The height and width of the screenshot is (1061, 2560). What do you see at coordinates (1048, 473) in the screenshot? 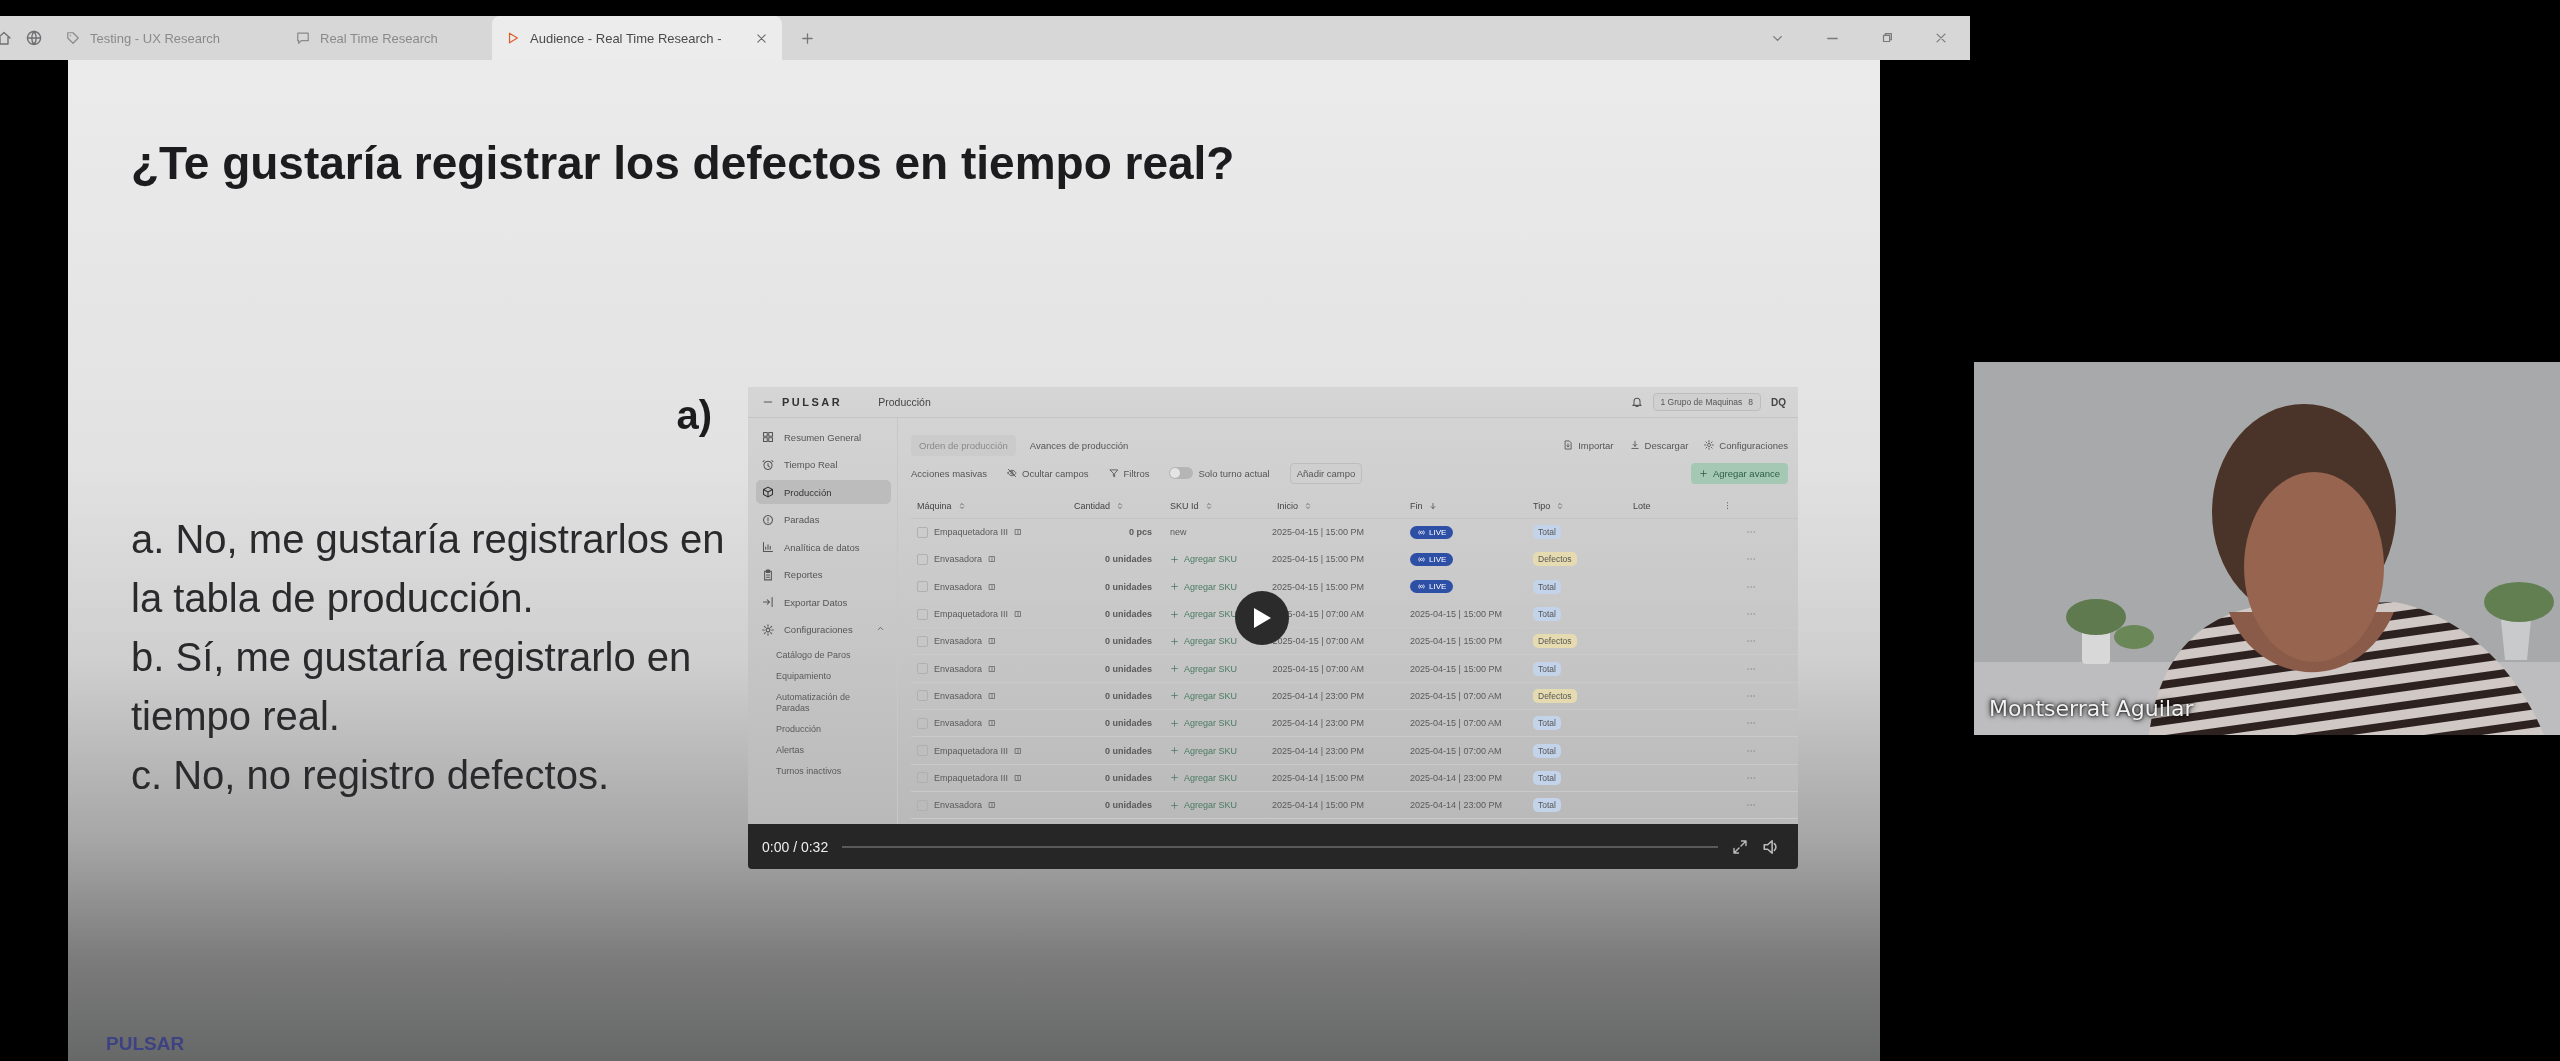
I see `toolbar-button: Ocultar campos` at bounding box center [1048, 473].